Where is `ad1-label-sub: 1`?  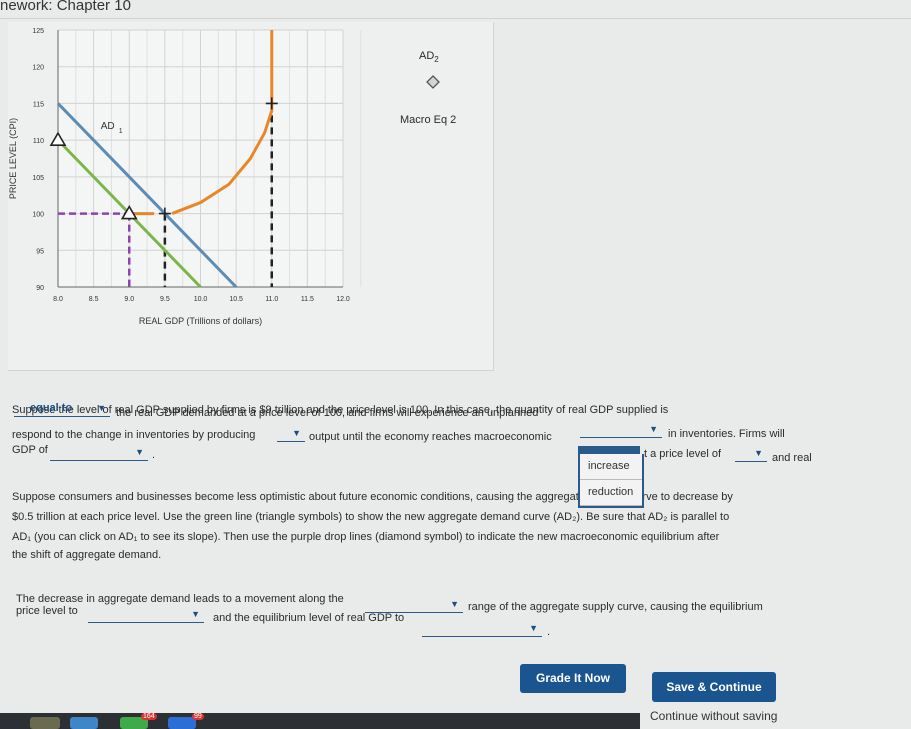 ad1-label-sub: 1 is located at coordinates (121, 131).